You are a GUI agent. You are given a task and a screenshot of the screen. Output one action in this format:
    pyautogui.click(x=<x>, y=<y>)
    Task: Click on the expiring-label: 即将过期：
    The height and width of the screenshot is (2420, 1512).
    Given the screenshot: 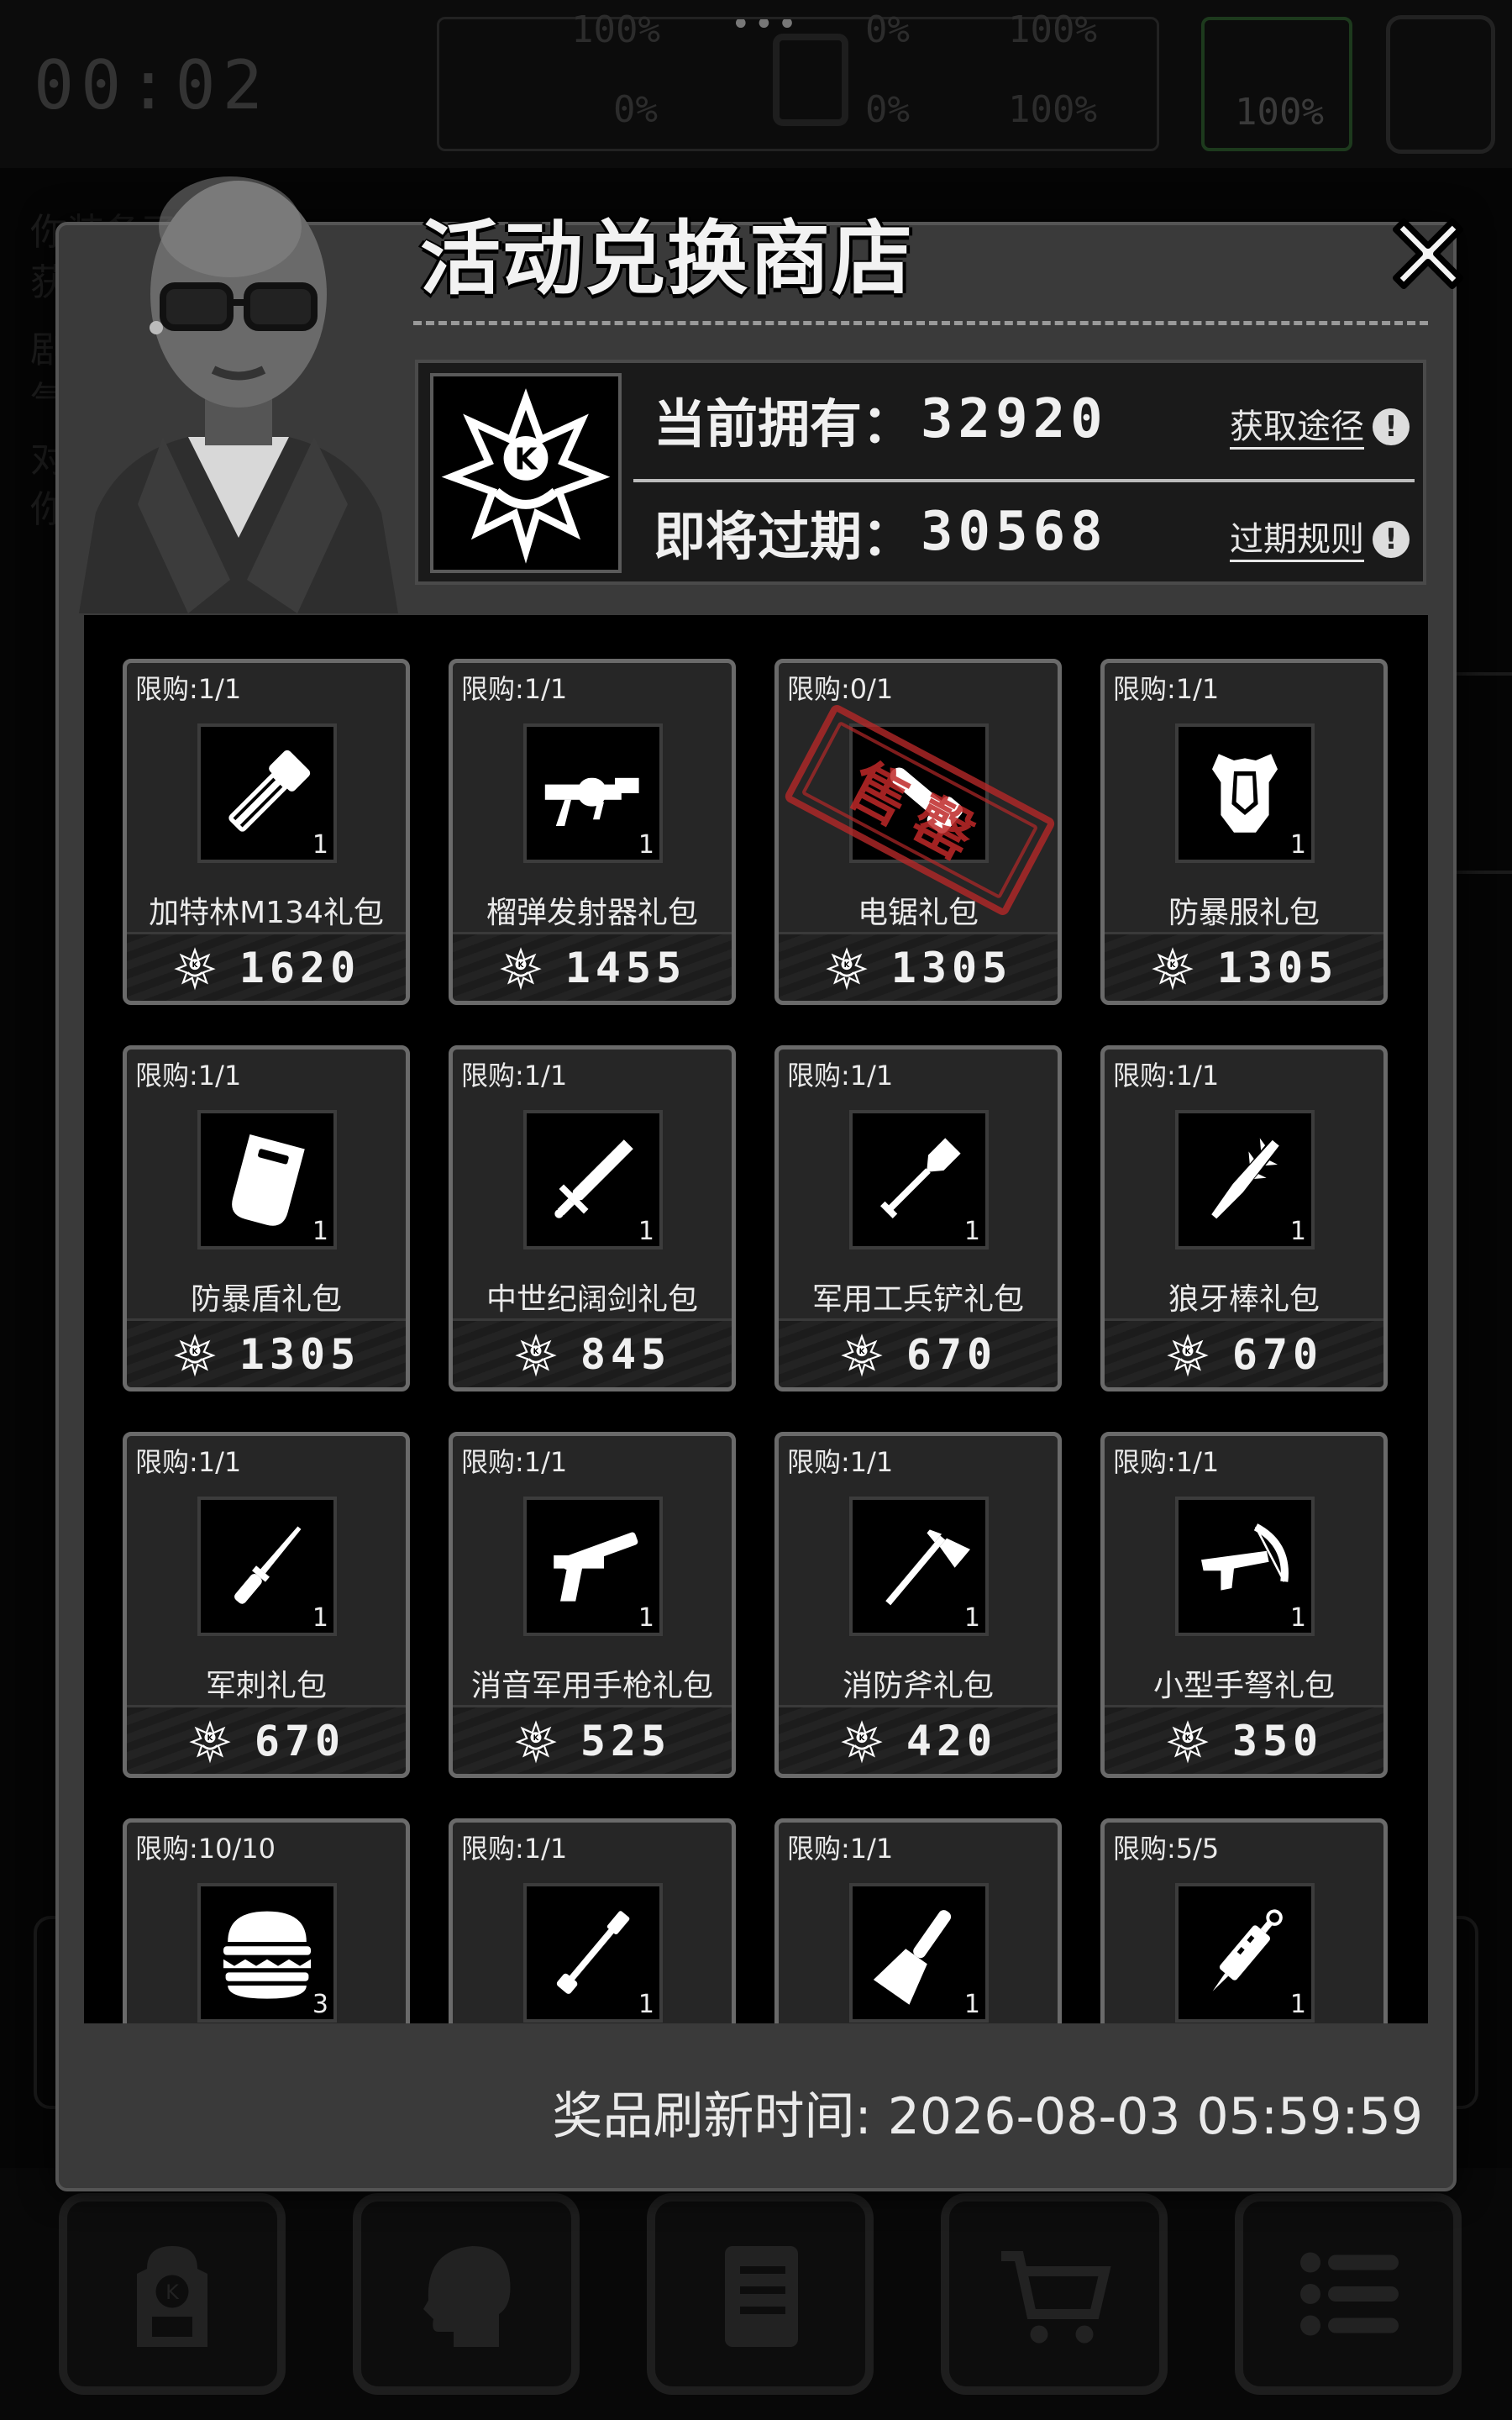 What is the action you would take?
    pyautogui.click(x=784, y=537)
    